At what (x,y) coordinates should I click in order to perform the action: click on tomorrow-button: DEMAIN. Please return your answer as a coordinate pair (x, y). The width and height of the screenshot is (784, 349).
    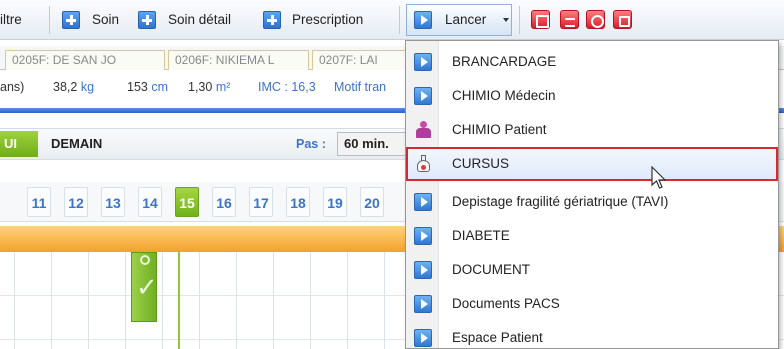
    Looking at the image, I should click on (76, 143).